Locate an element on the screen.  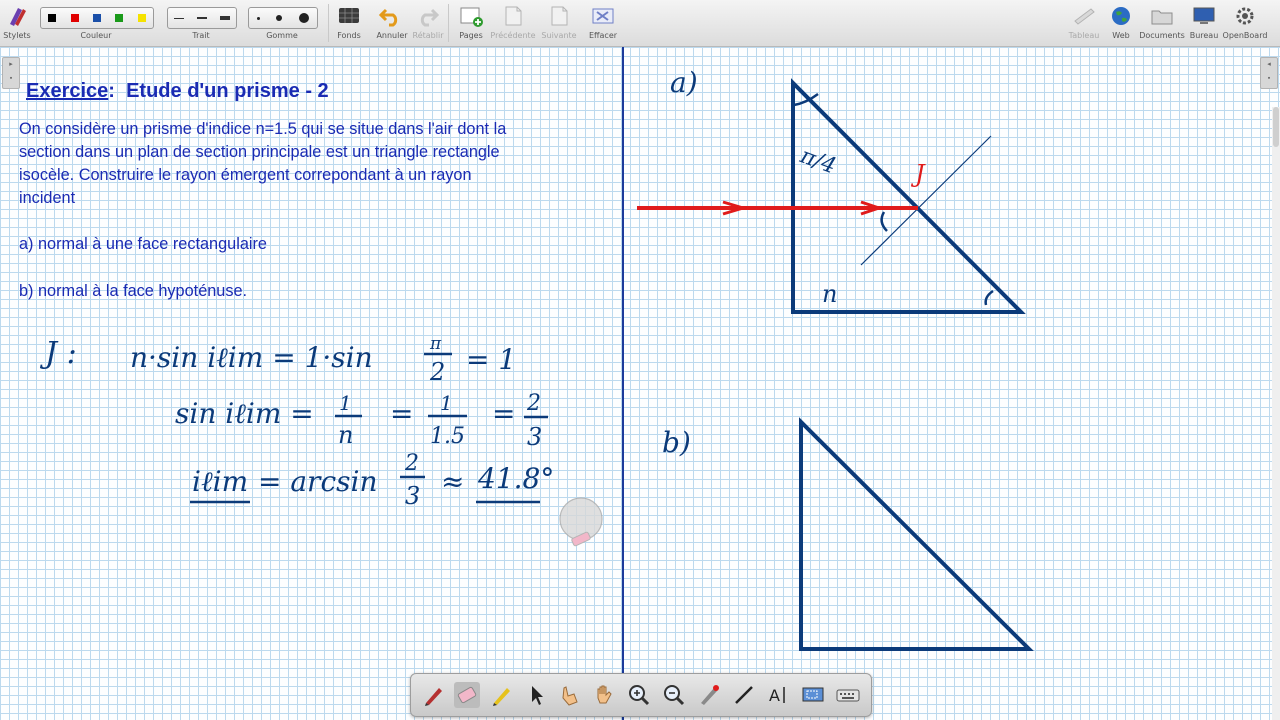
documents-label: Documents is located at coordinates (1162, 35).